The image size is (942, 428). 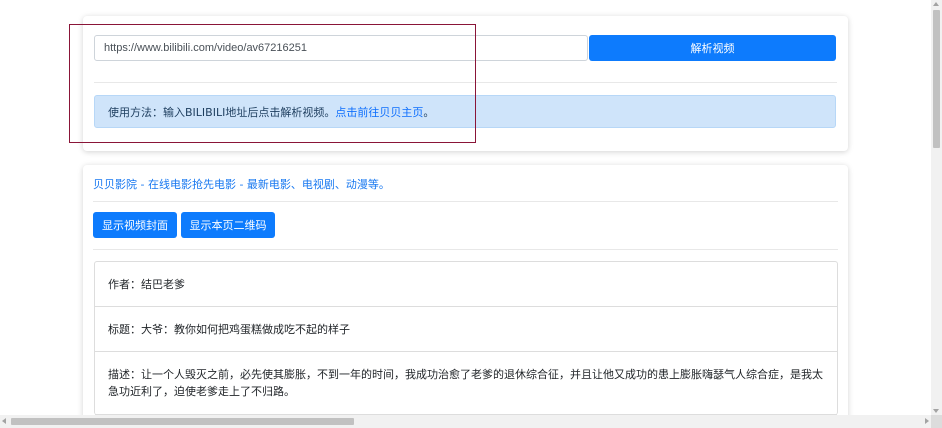 I want to click on scrollbar-corner, so click(x=936, y=421).